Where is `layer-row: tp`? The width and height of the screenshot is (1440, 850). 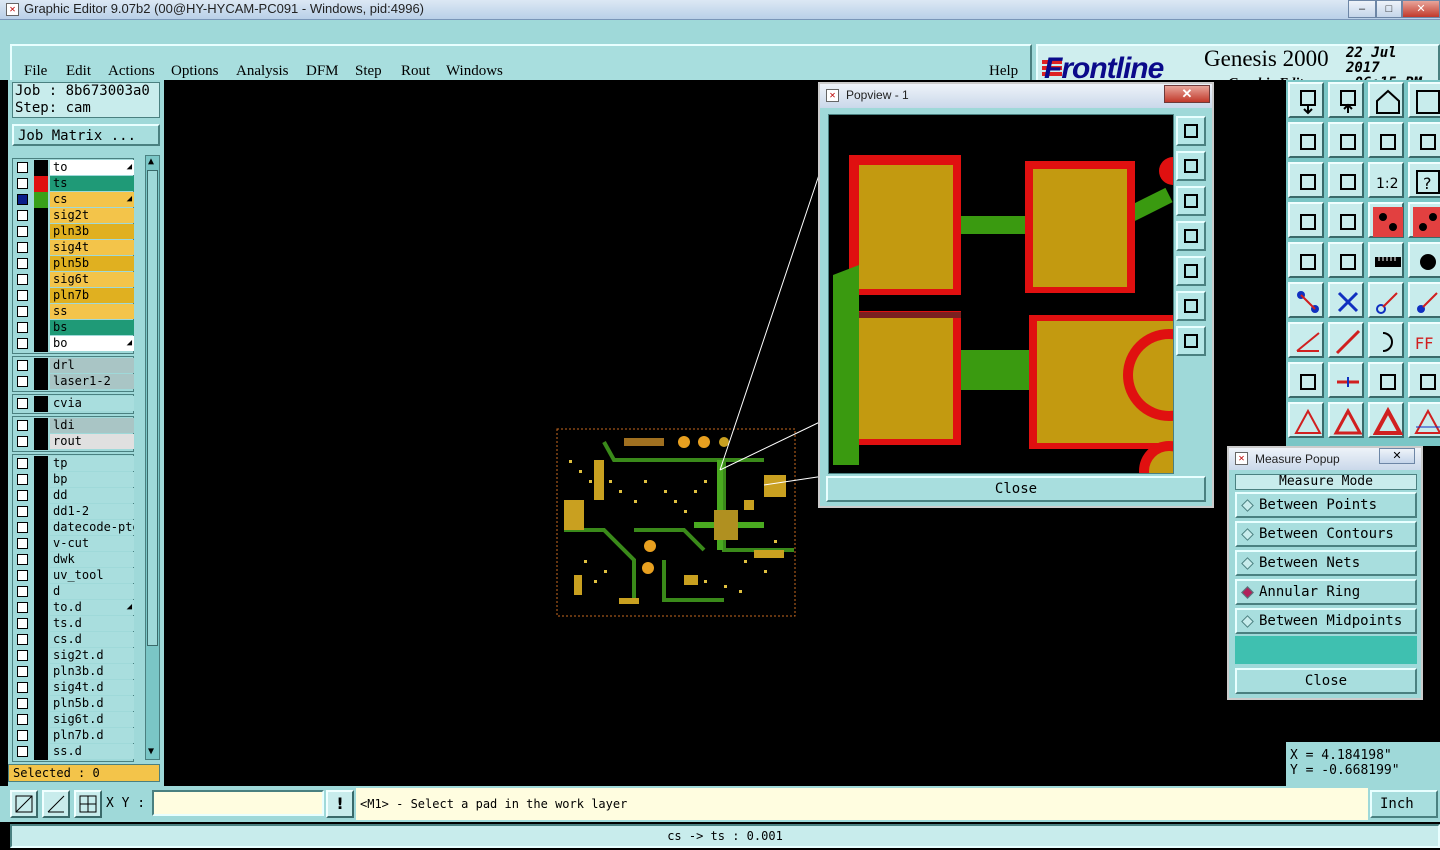
layer-row: tp is located at coordinates (77, 464).